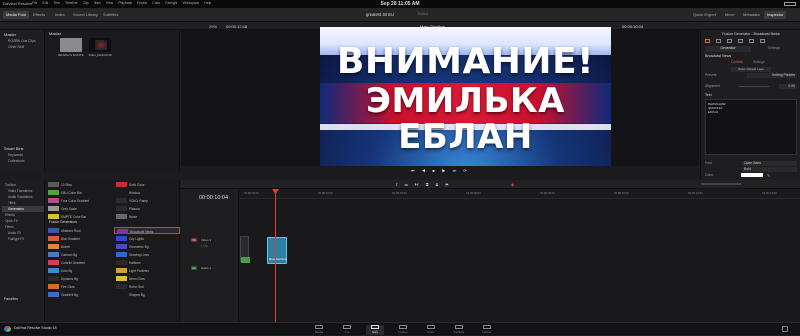 This screenshot has width=800, height=336. I want to click on edit-tool-icons: ⟟ ▭ ✂ ⧉ ⧈ ⚑, so click(423, 184).